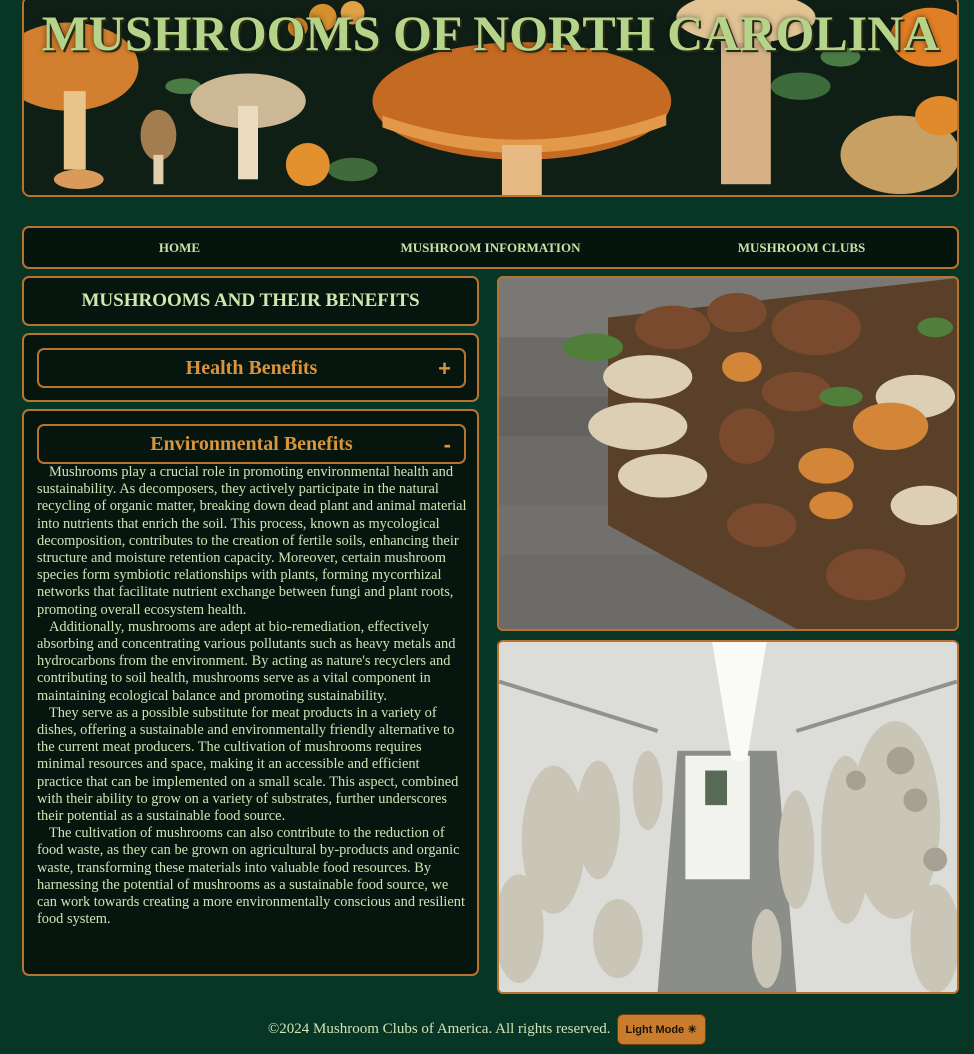 The width and height of the screenshot is (974, 1054). I want to click on health-benefits-accordion: Health Benefits +, so click(250, 367).